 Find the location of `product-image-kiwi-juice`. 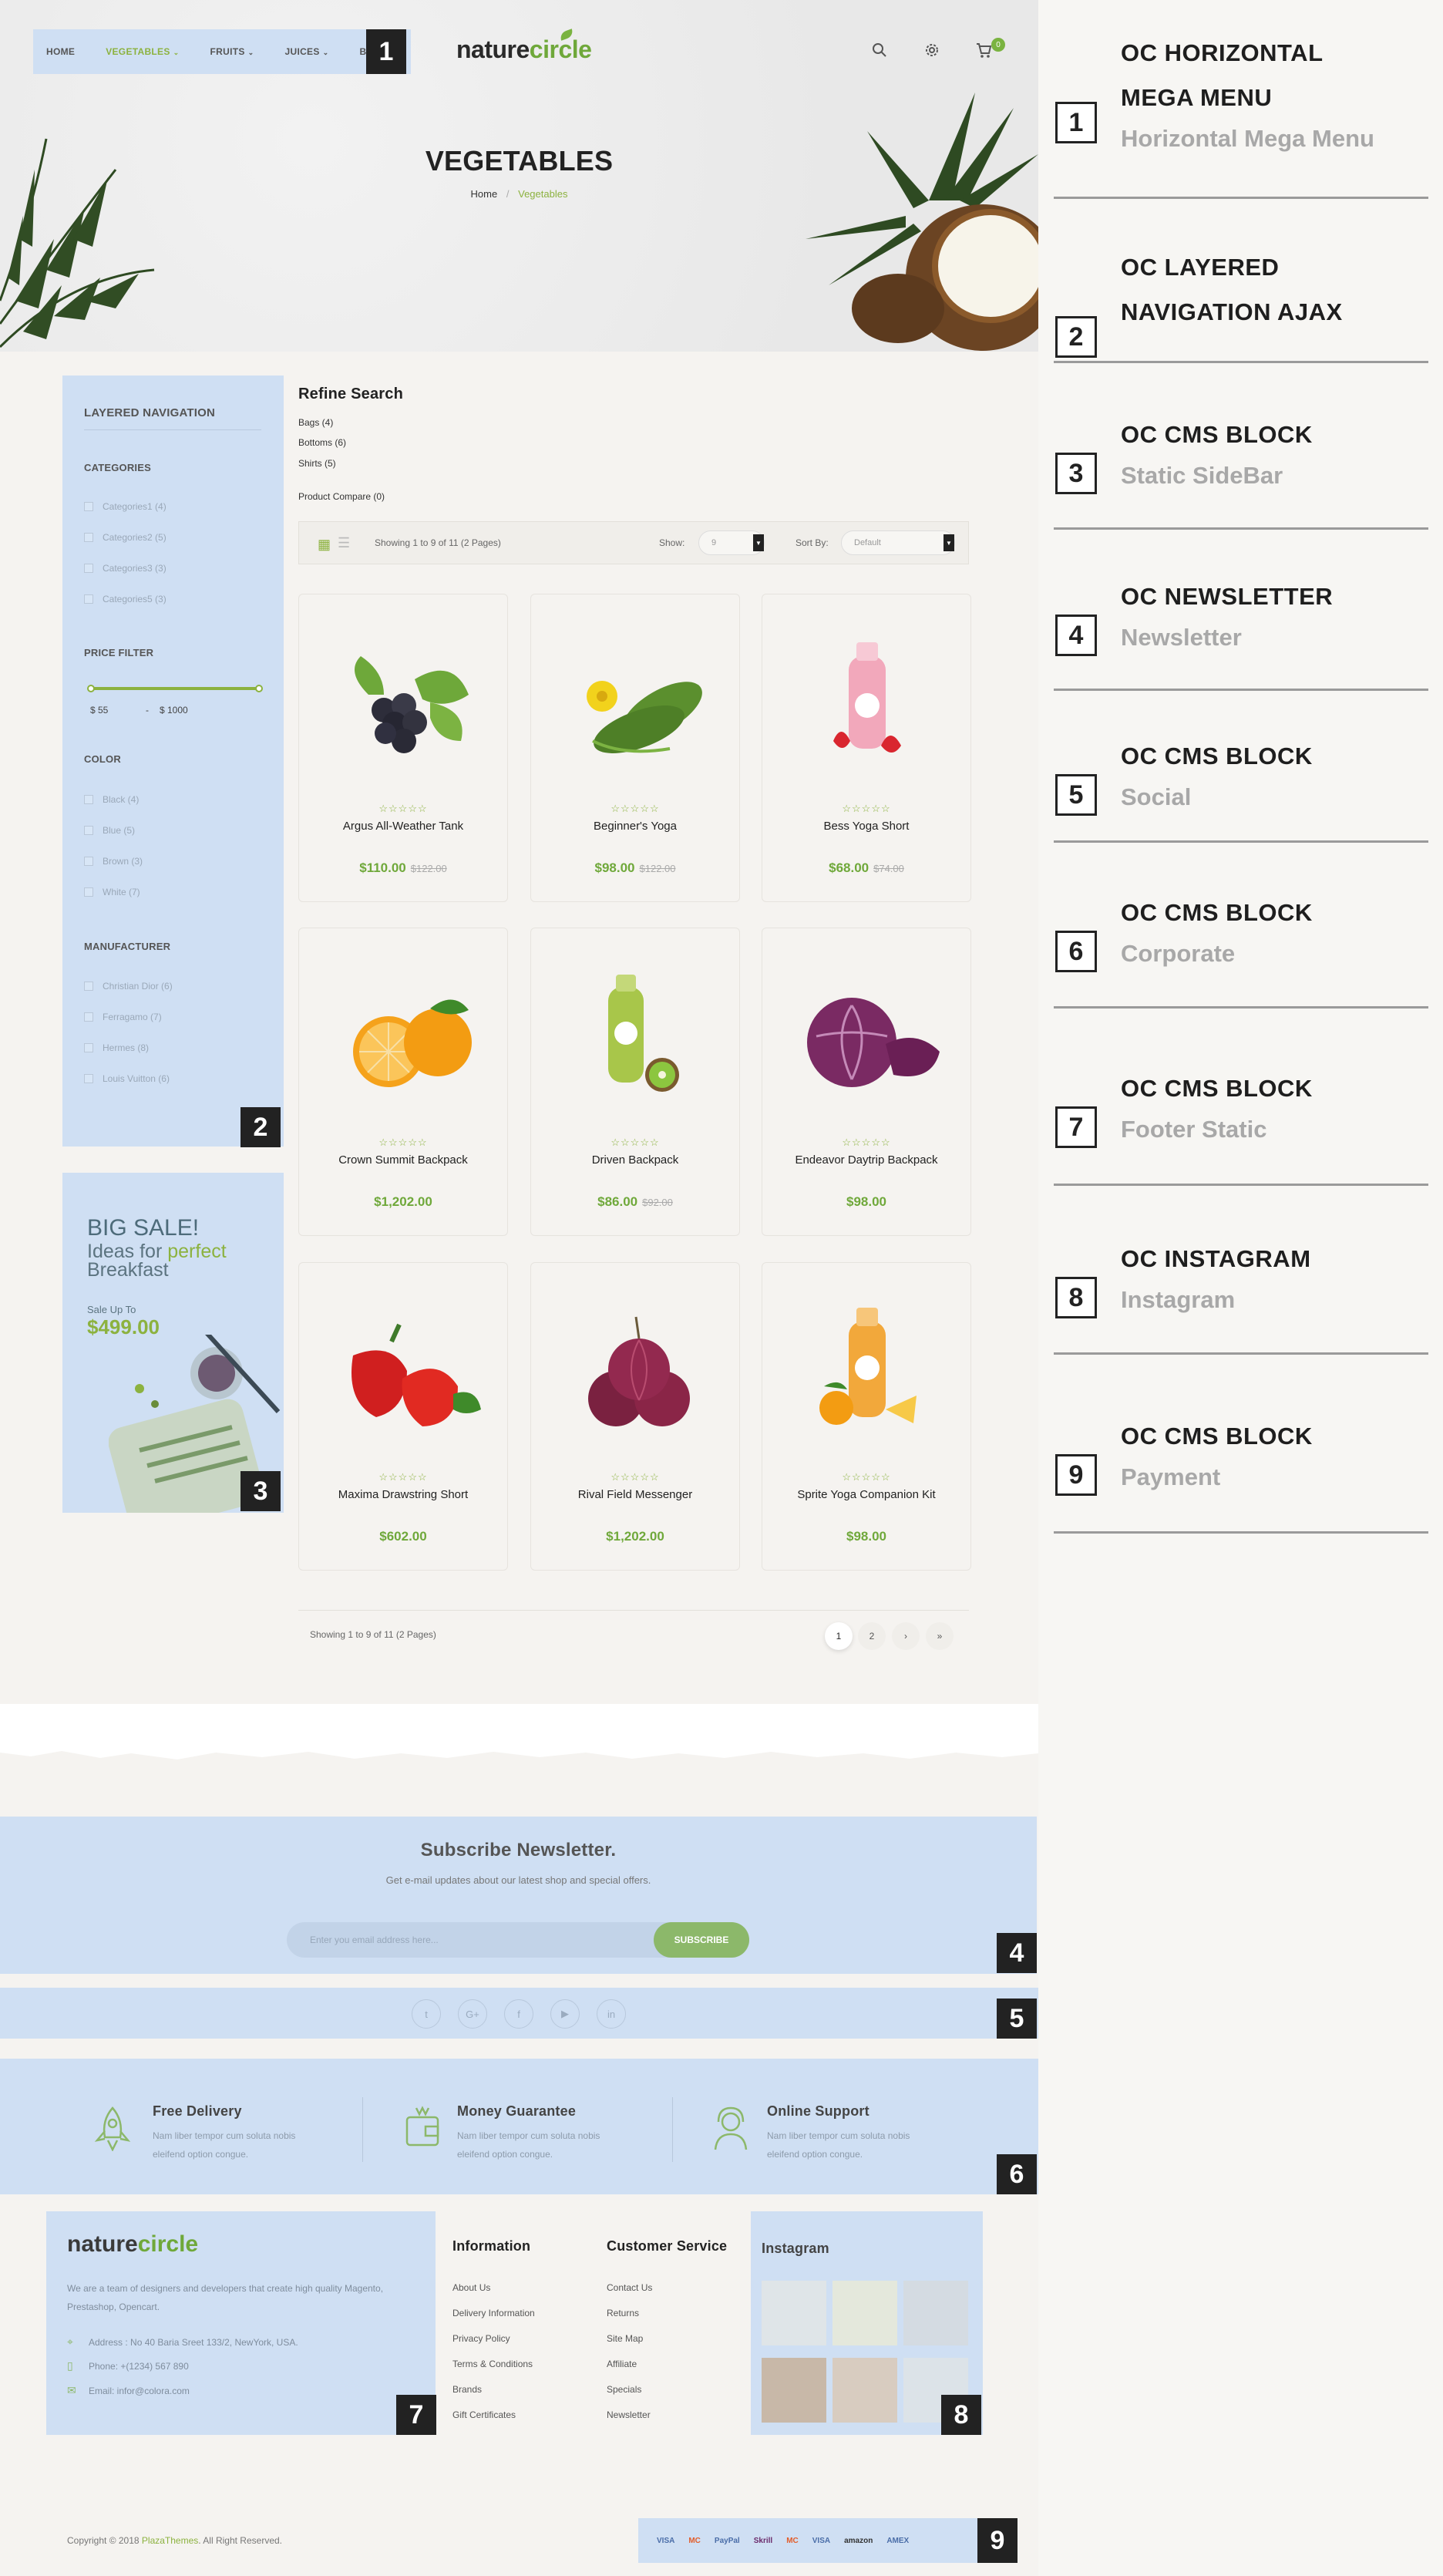

product-image-kiwi-juice is located at coordinates (636, 1036).